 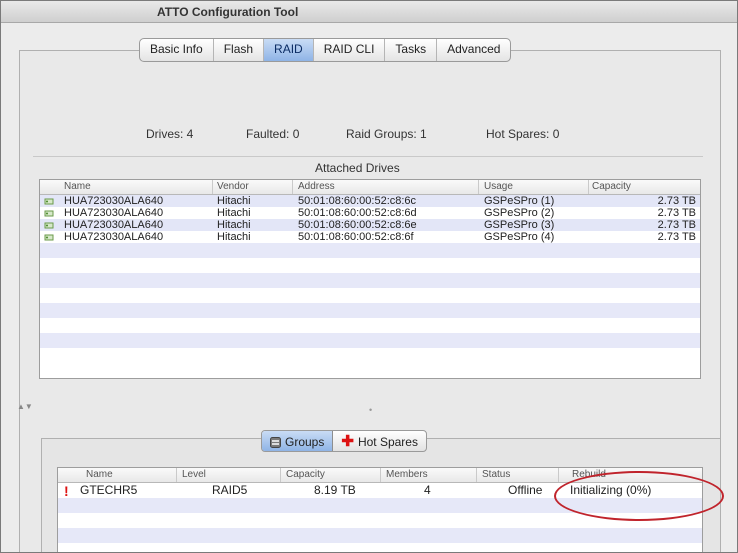 What do you see at coordinates (347, 441) in the screenshot?
I see `plus-icon: ✚` at bounding box center [347, 441].